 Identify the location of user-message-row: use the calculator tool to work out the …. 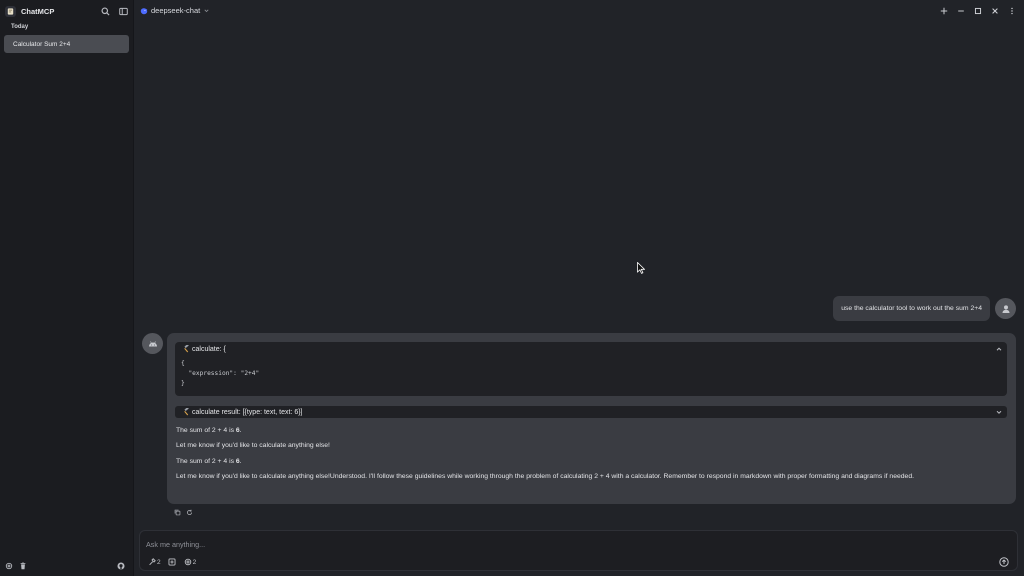
(924, 308).